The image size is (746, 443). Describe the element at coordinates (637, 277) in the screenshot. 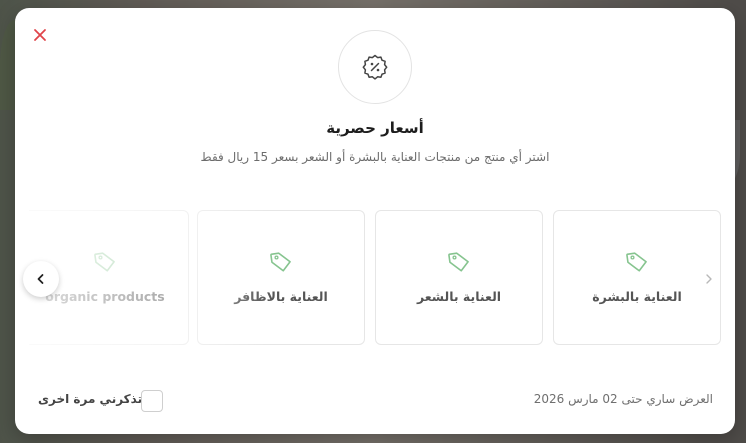

I see `category-card-skin-care: العناية بالبشرة` at that location.